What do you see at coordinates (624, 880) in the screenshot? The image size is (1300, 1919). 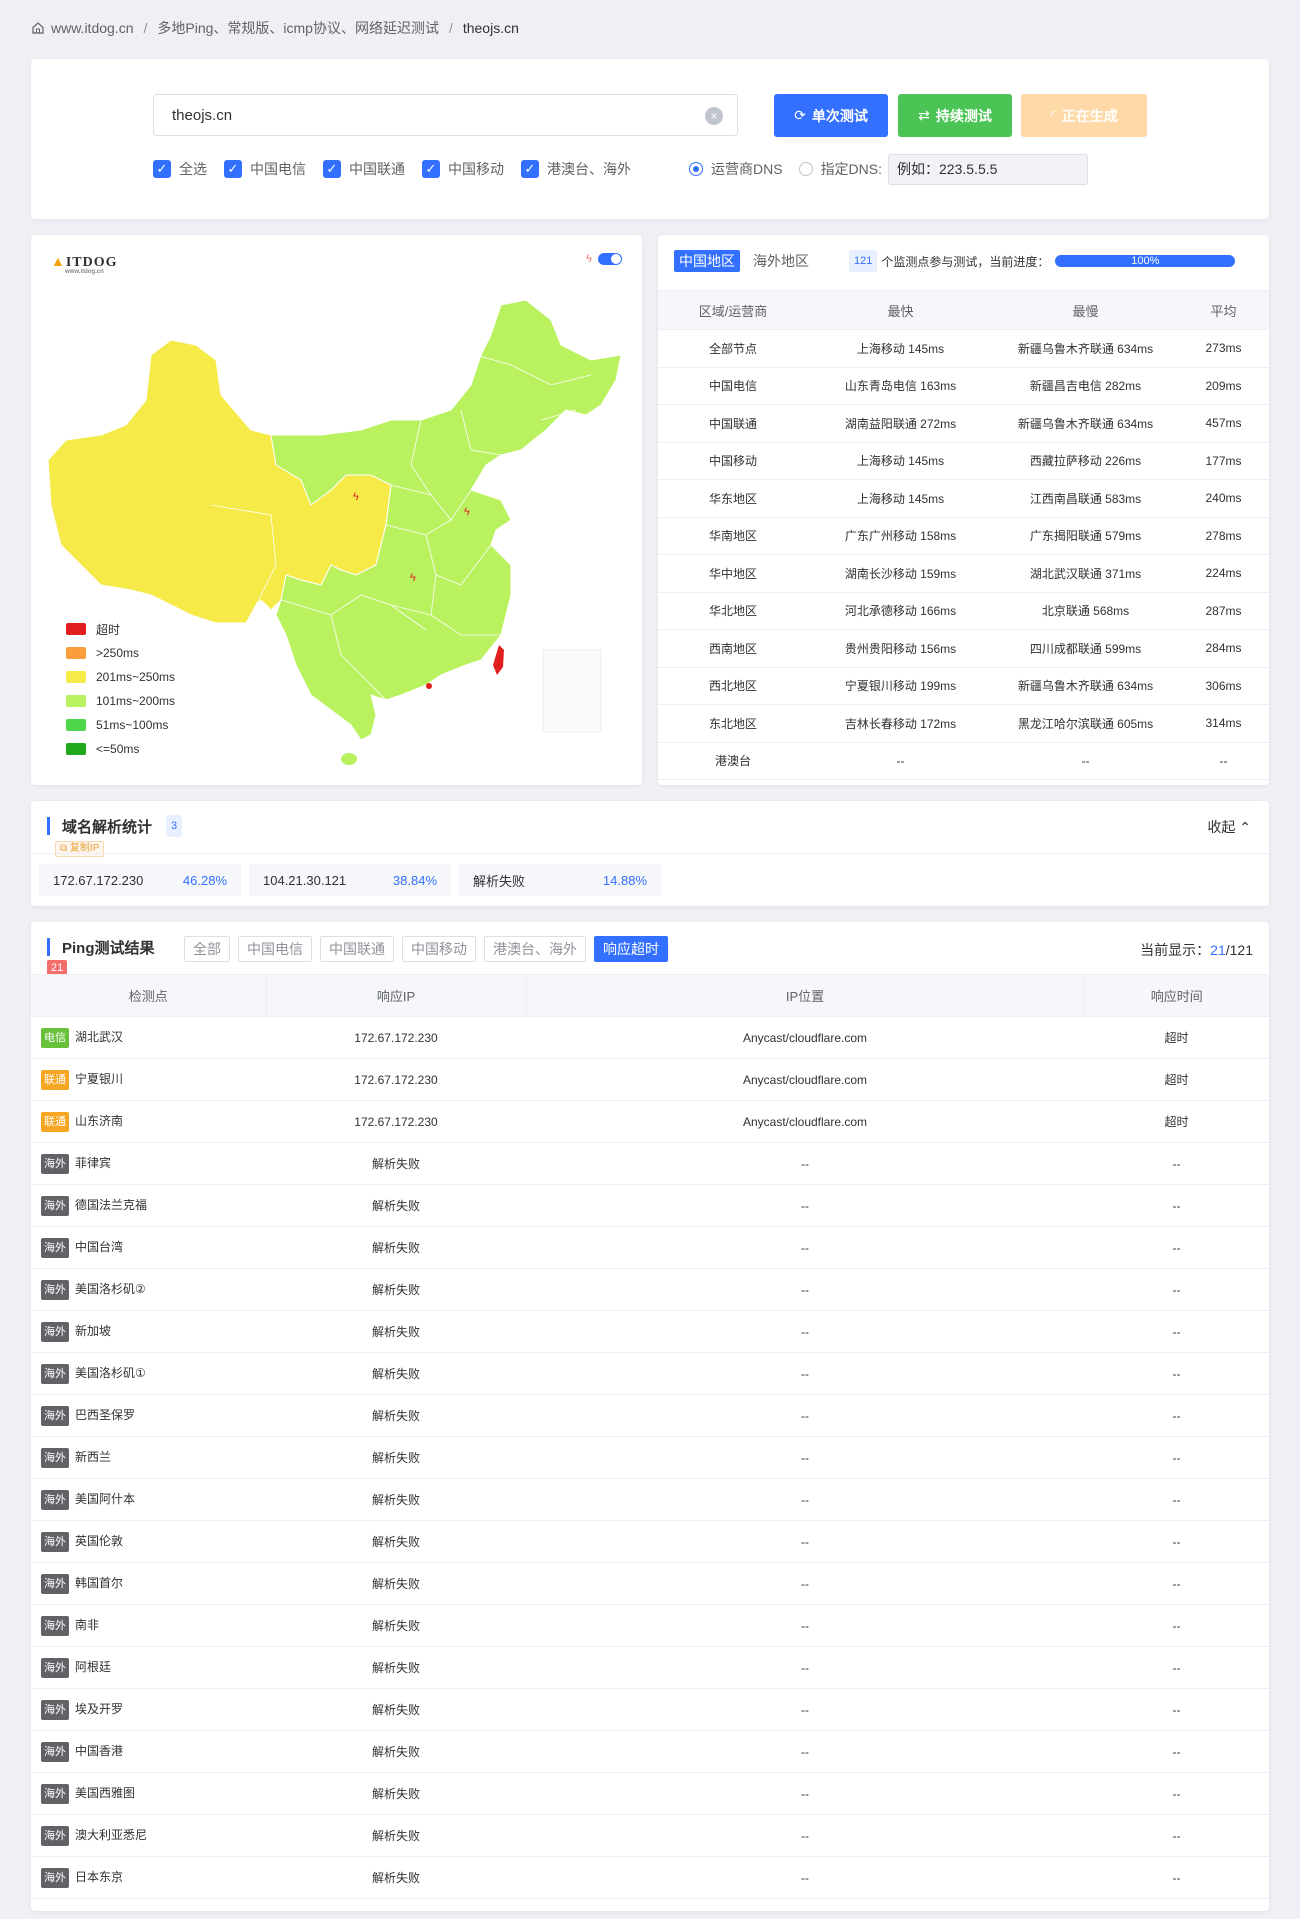 I see `dns-percent: 14.88%` at bounding box center [624, 880].